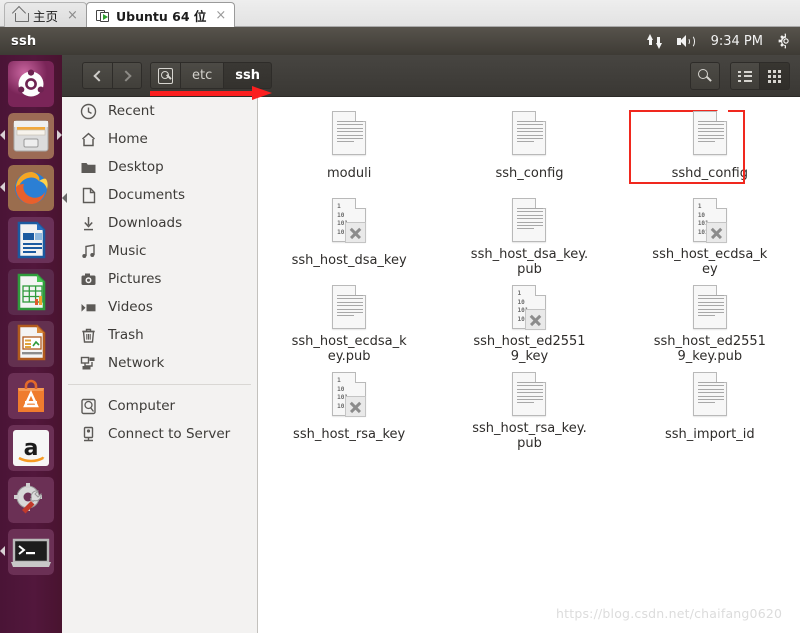  I want to click on file-item: 1101011010 ssh_host_ed25519_key, so click(529, 321).